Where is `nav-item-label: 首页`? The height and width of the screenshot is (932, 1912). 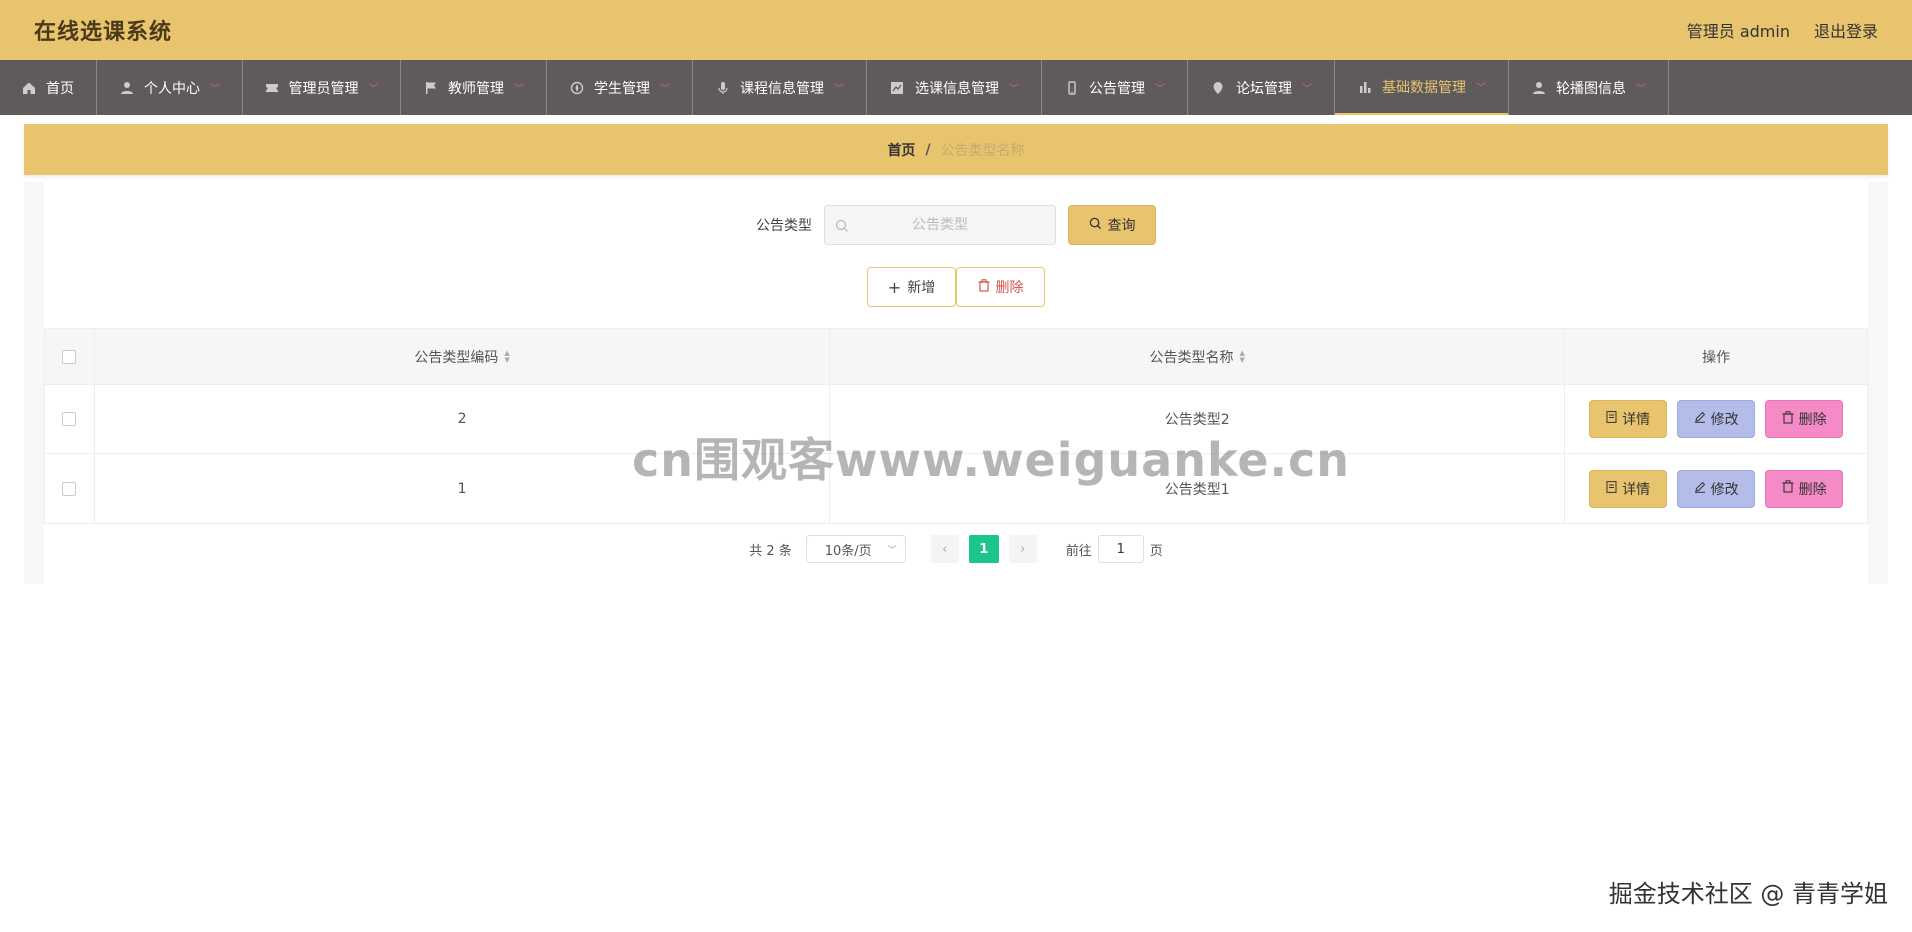
nav-item-label: 首页 is located at coordinates (60, 88).